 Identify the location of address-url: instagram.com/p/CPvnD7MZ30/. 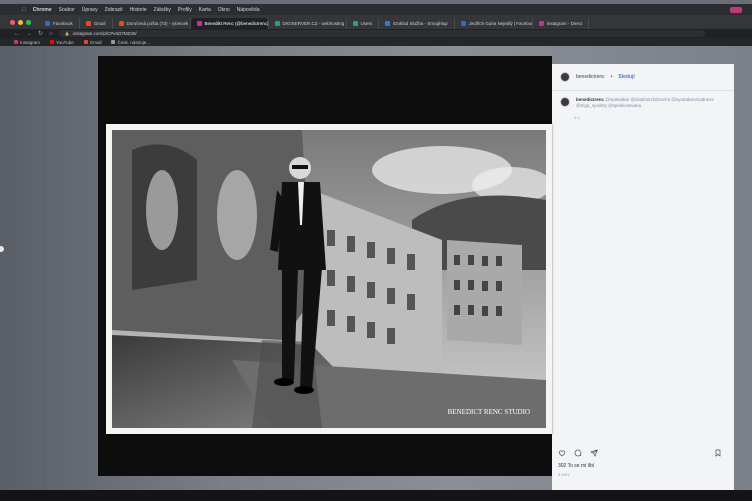
(104, 33).